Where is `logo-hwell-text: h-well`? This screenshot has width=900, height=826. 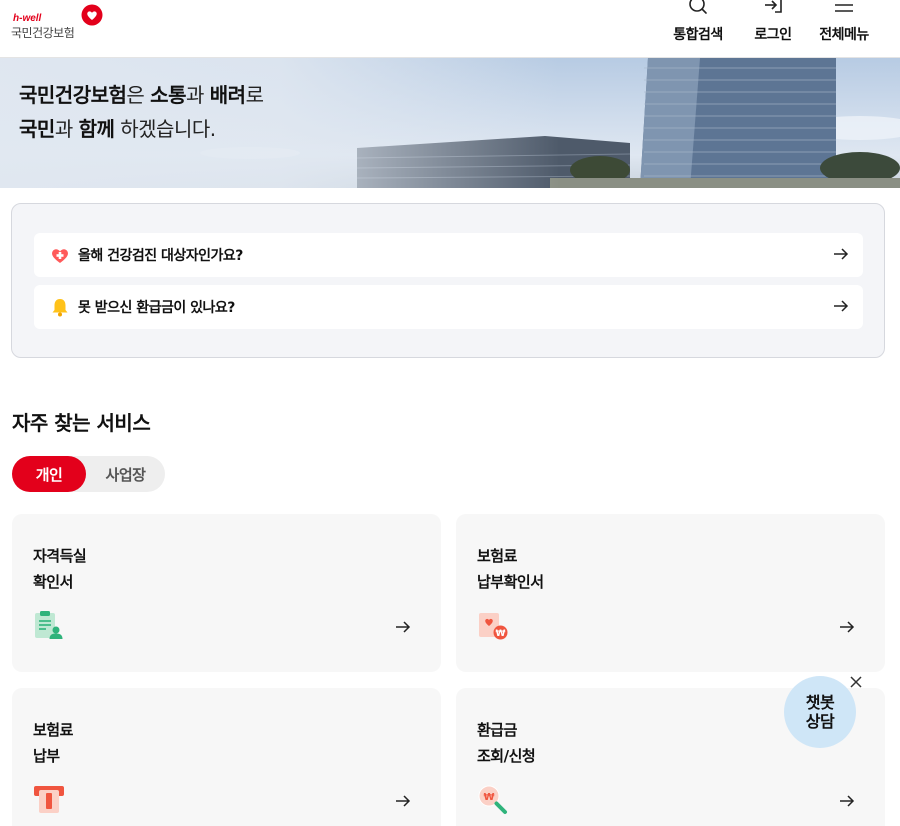 logo-hwell-text: h-well is located at coordinates (27, 18).